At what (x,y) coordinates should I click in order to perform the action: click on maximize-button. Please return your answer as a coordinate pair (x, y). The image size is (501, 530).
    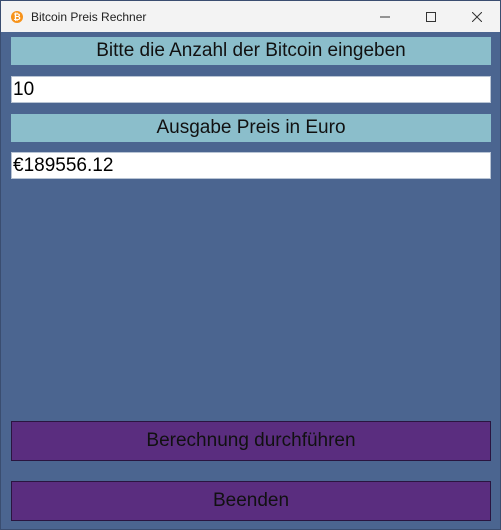
    Looking at the image, I should click on (431, 16).